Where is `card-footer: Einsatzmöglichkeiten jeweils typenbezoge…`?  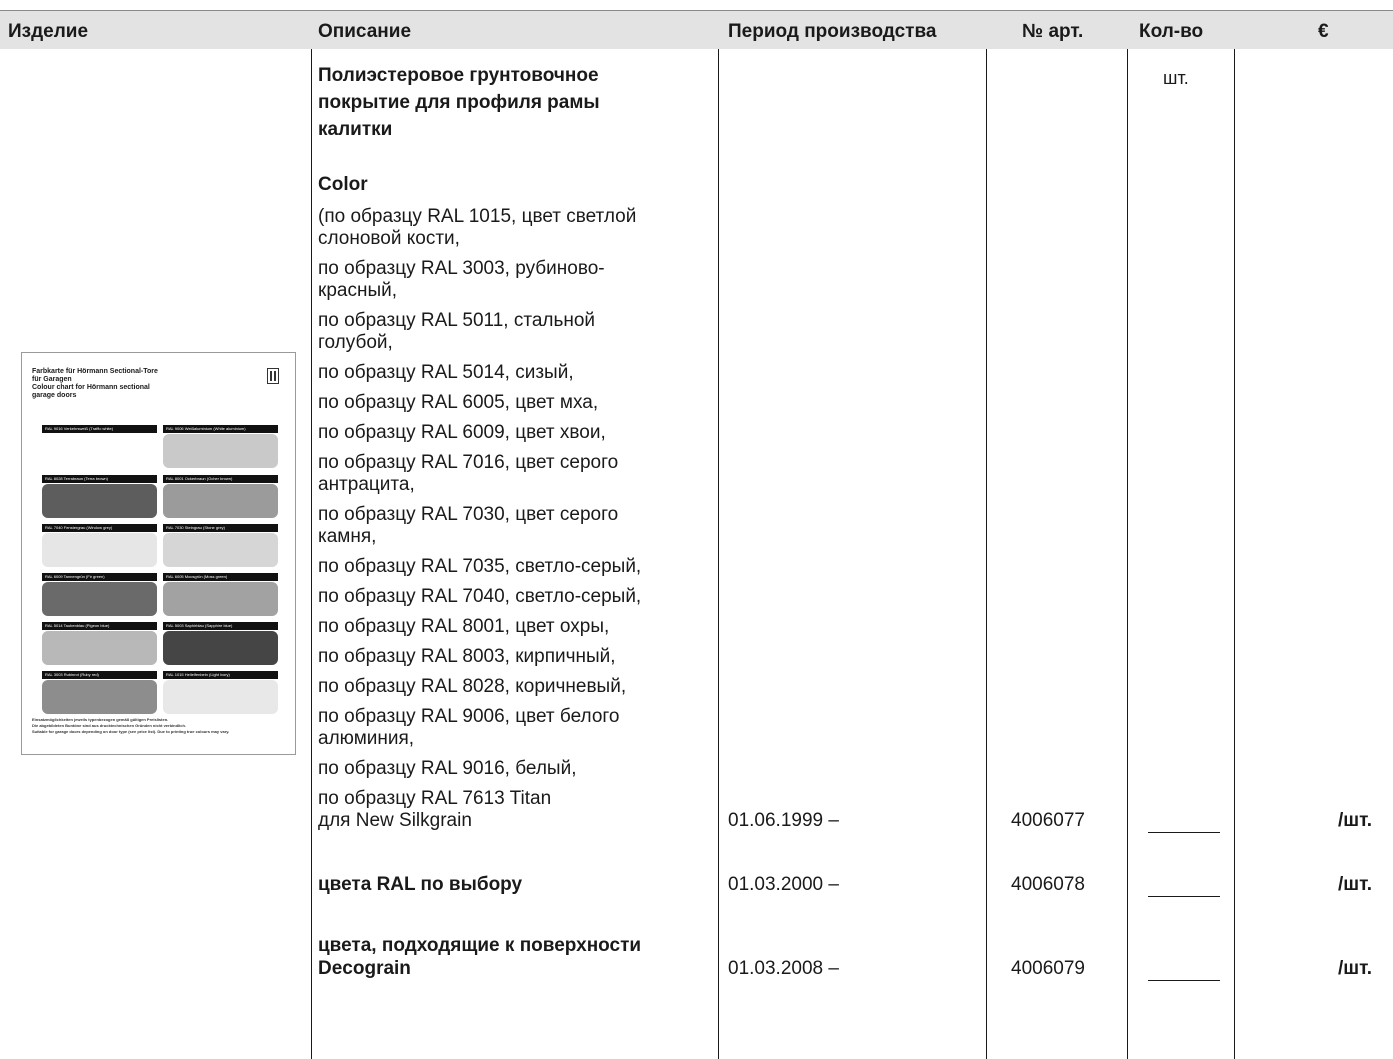 card-footer: Einsatzmöglichkeiten jeweils typenbezoge… is located at coordinates (130, 726).